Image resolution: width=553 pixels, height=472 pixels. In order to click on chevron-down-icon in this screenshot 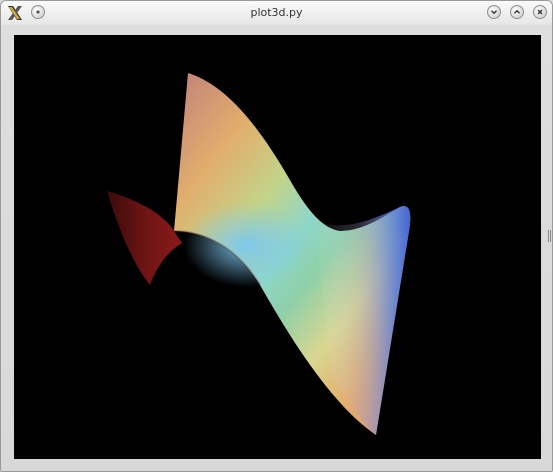, I will do `click(494, 12)`.